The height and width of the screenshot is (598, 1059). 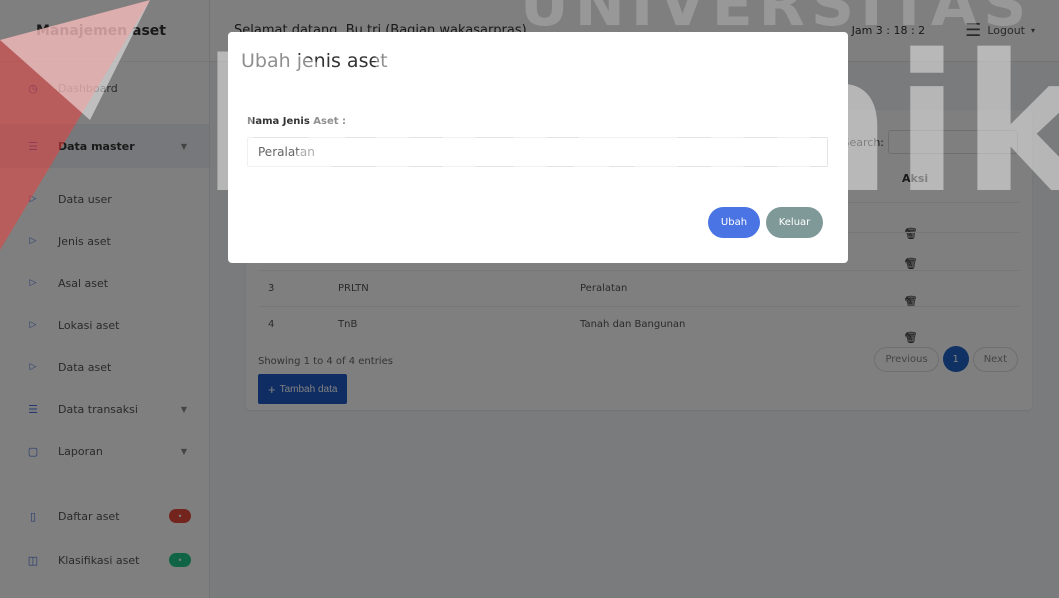 I want to click on watermark-logo, so click(x=75, y=125).